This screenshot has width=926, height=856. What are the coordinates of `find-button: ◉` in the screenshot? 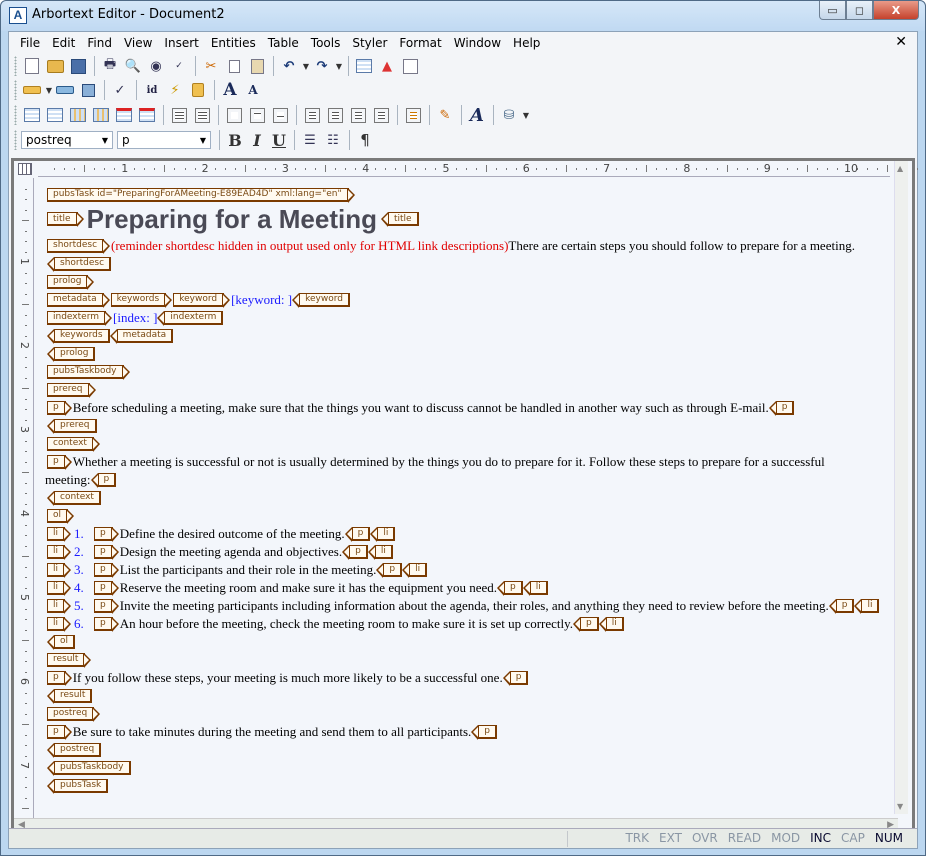 It's located at (156, 66).